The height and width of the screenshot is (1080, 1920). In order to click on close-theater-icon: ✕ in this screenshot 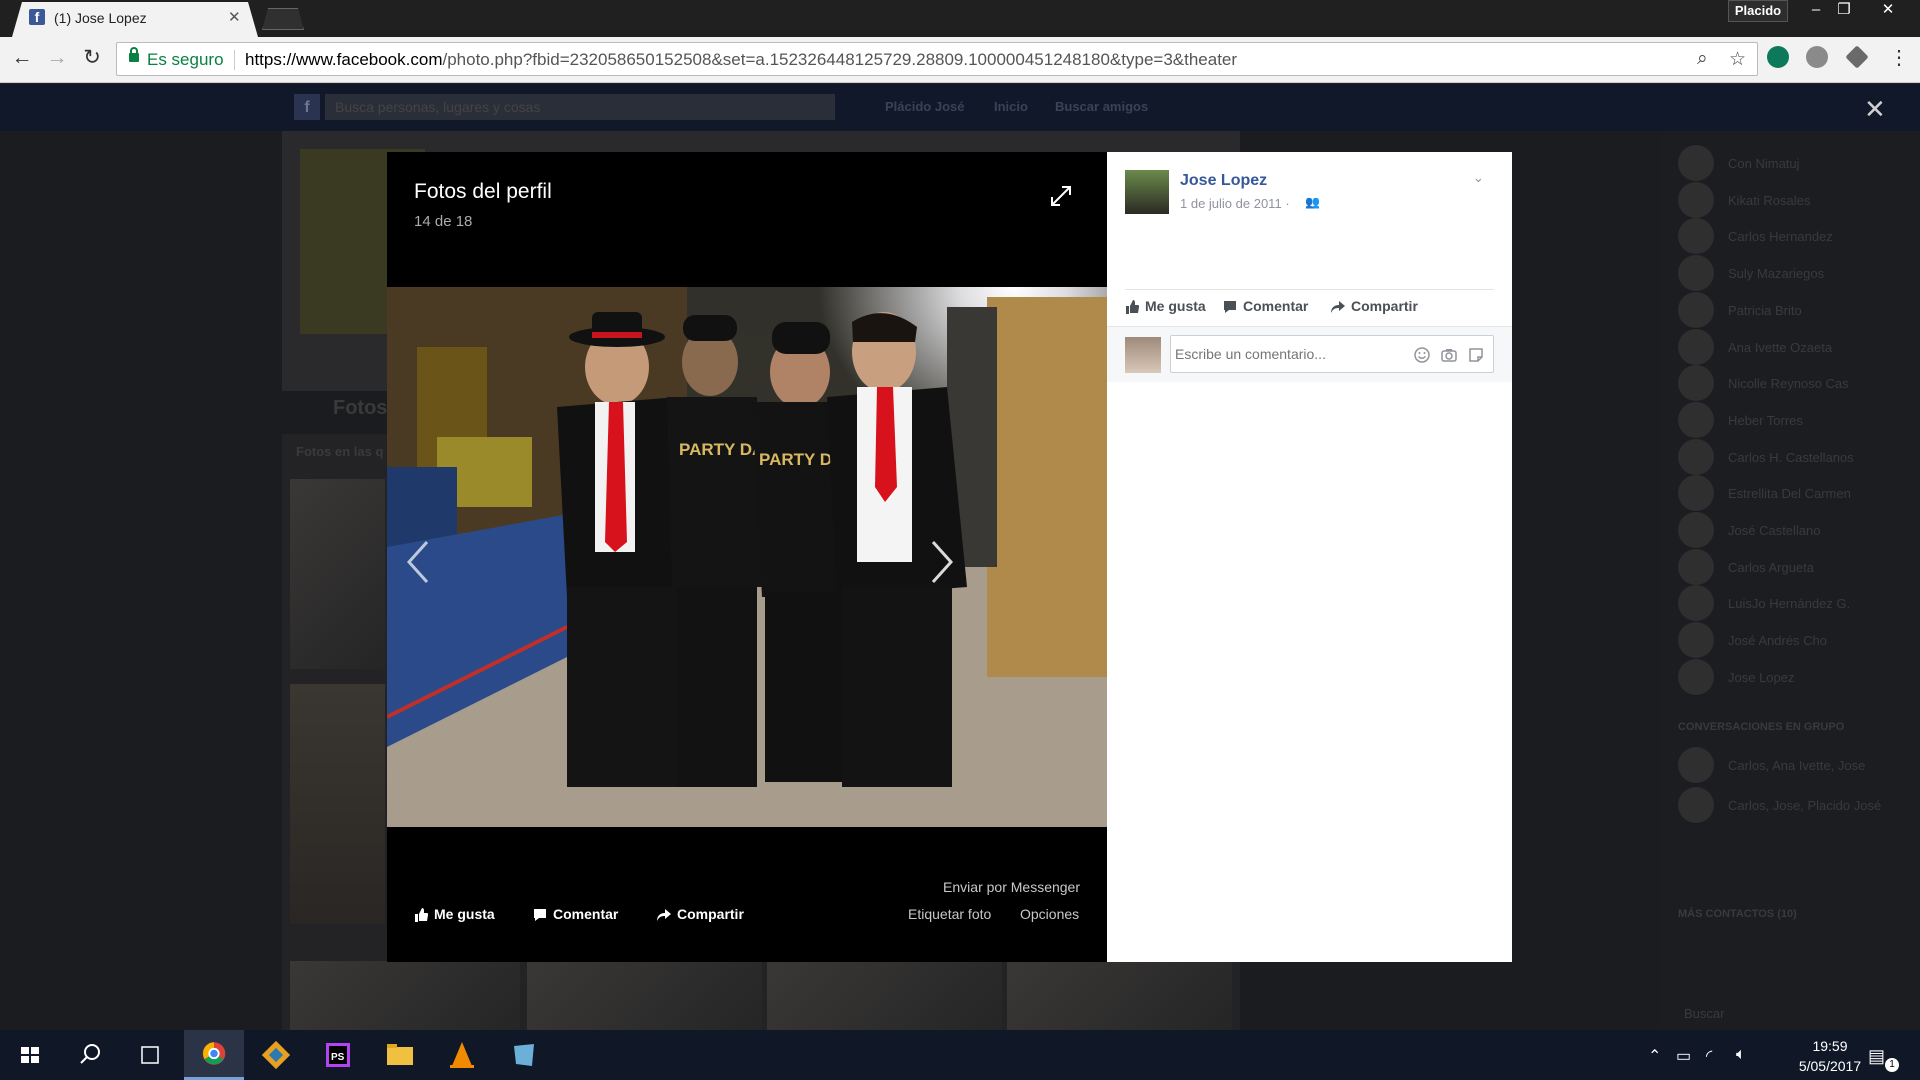, I will do `click(1875, 109)`.